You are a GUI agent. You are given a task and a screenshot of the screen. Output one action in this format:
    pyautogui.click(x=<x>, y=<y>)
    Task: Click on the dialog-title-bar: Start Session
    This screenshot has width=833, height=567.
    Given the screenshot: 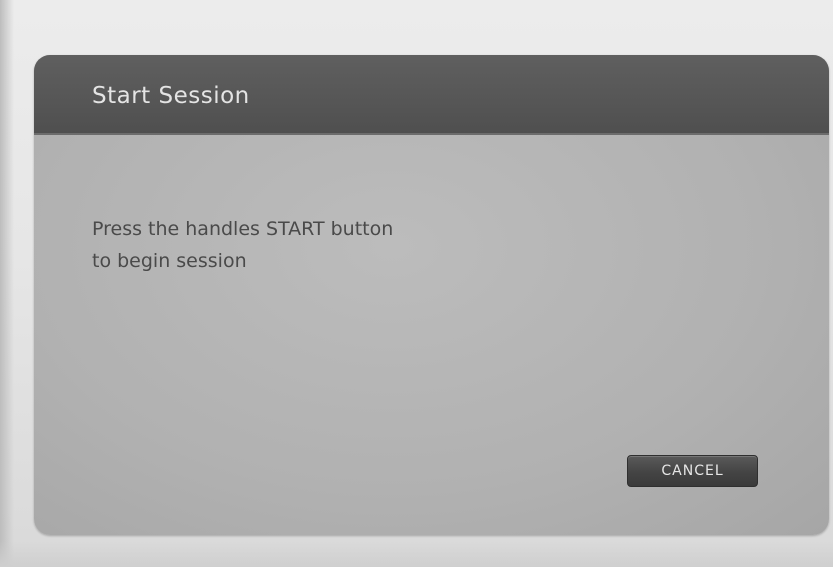 What is the action you would take?
    pyautogui.click(x=431, y=95)
    